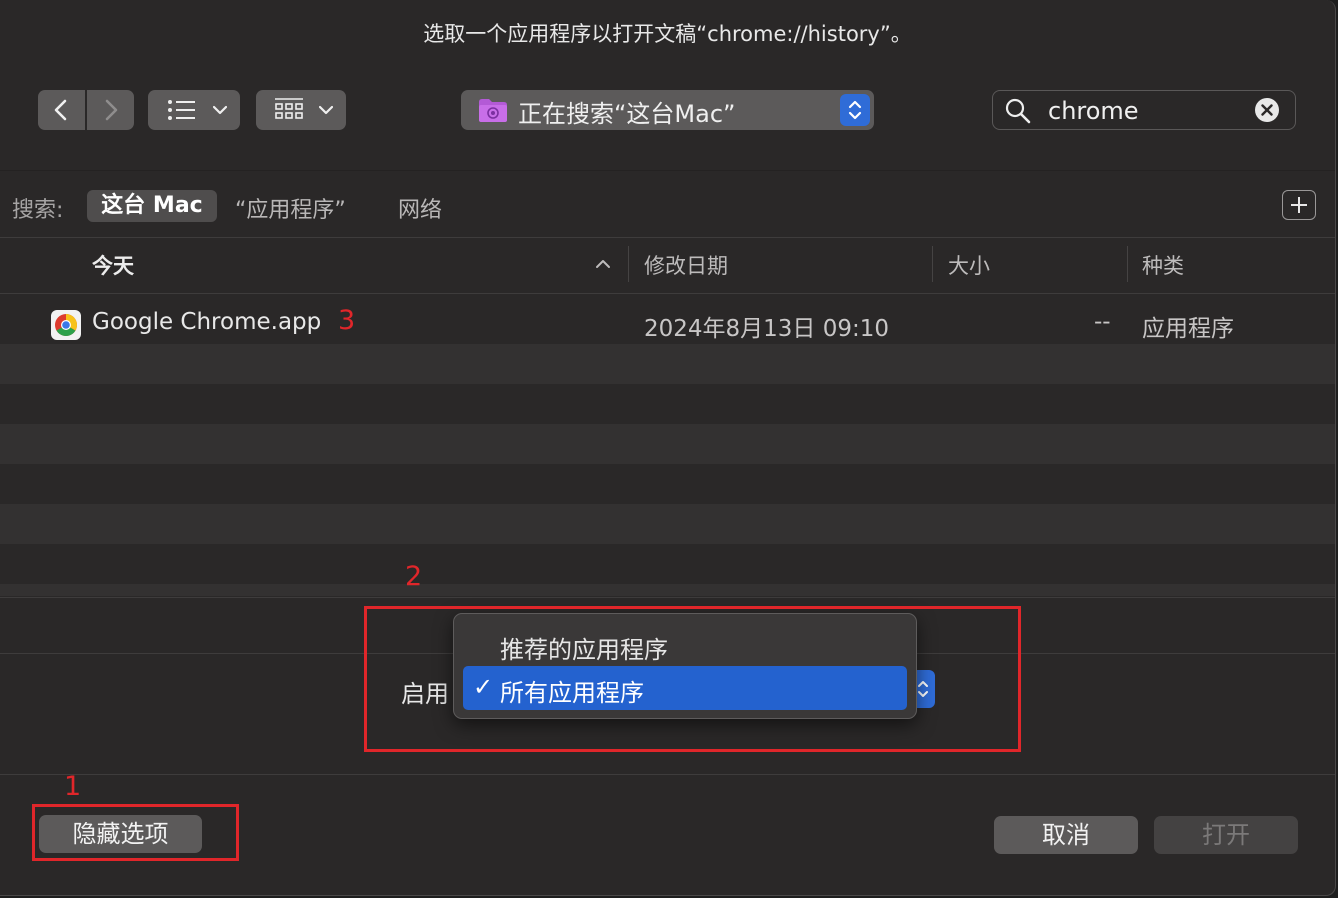 This screenshot has height=898, width=1338. I want to click on chevron-left-icon, so click(60, 110).